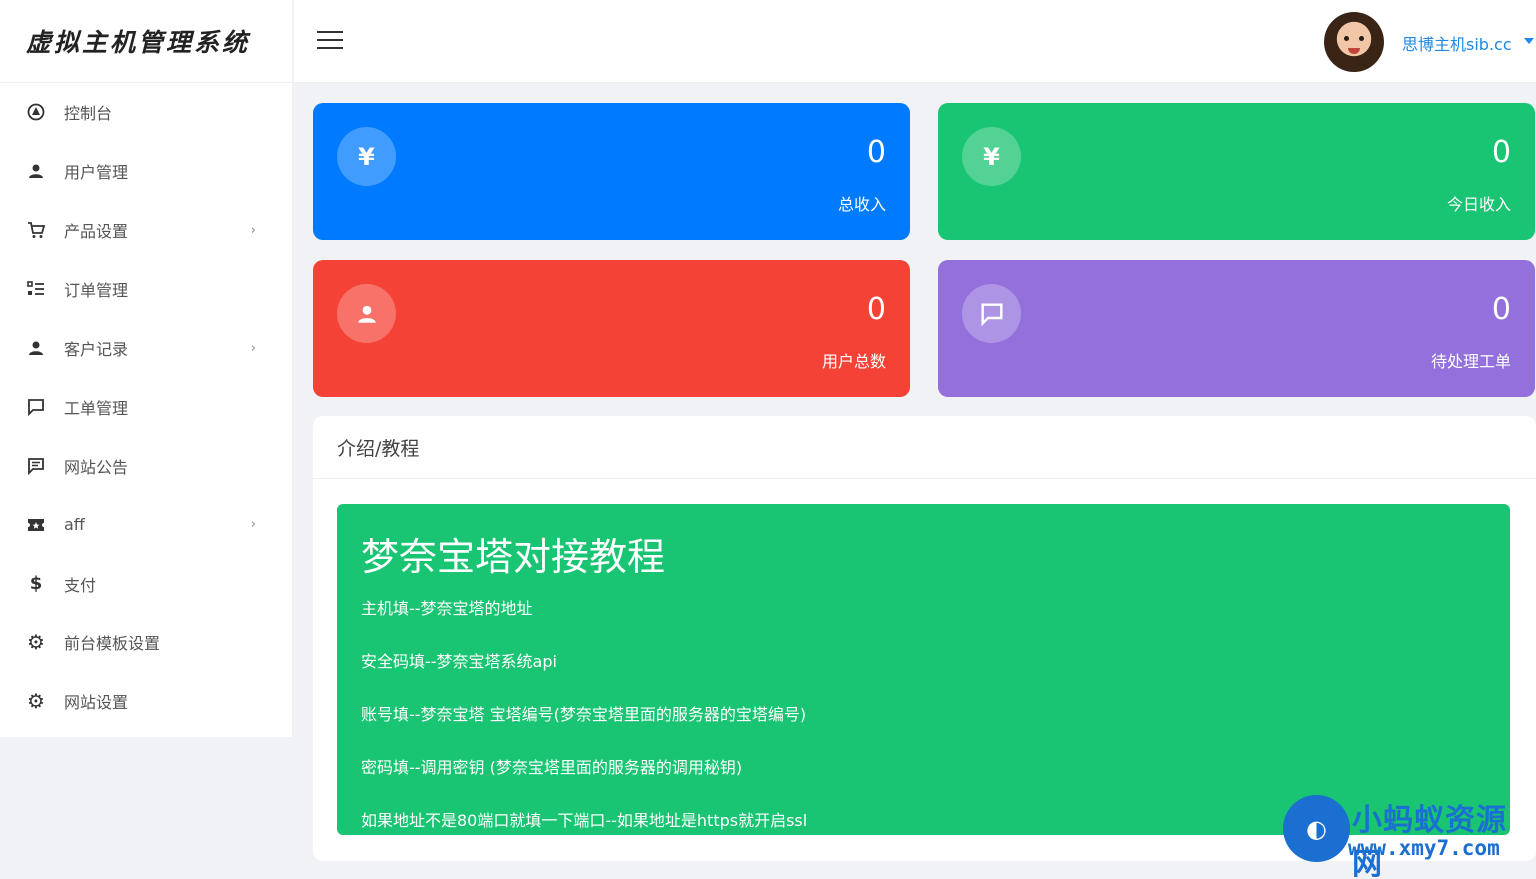  Describe the element at coordinates (96, 467) in the screenshot. I see `sidebar-item-label: 网站公告` at that location.